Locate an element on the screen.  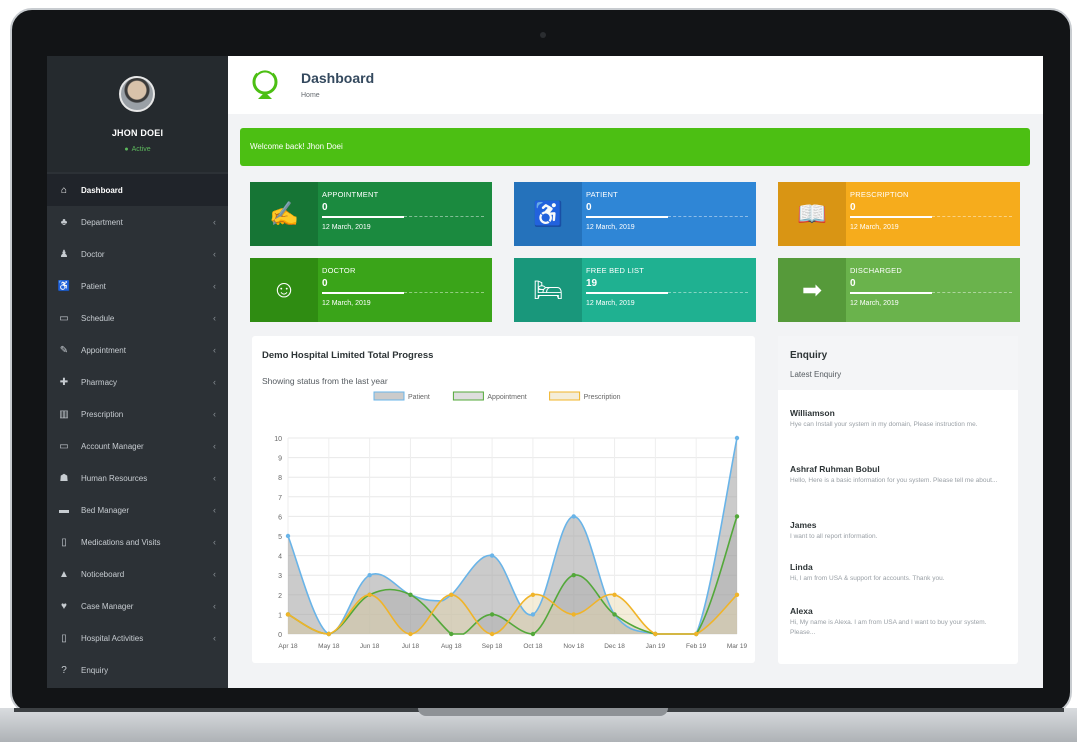
sidebar-item-hospital-activities: ▯ Hospital Activities ‹ is located at coordinates (137, 638).